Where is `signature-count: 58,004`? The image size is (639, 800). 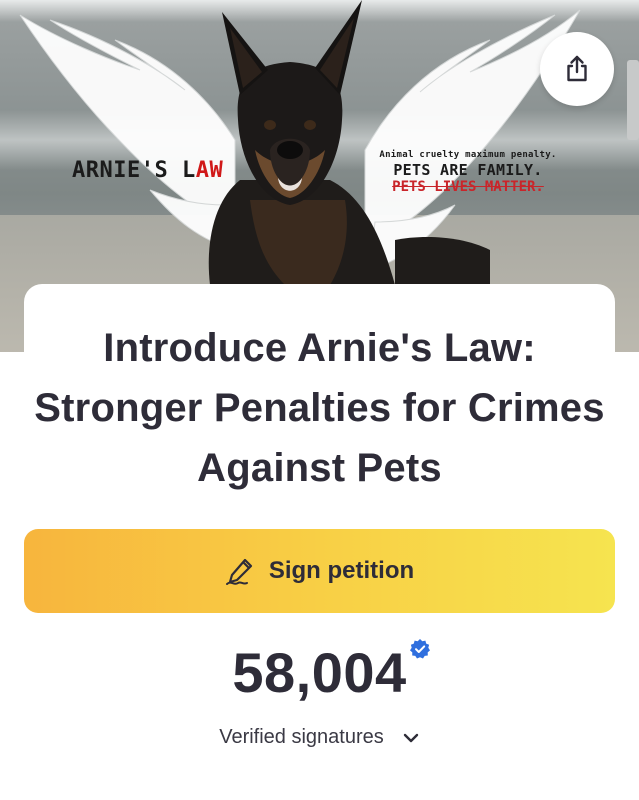
signature-count: 58,004 is located at coordinates (319, 672).